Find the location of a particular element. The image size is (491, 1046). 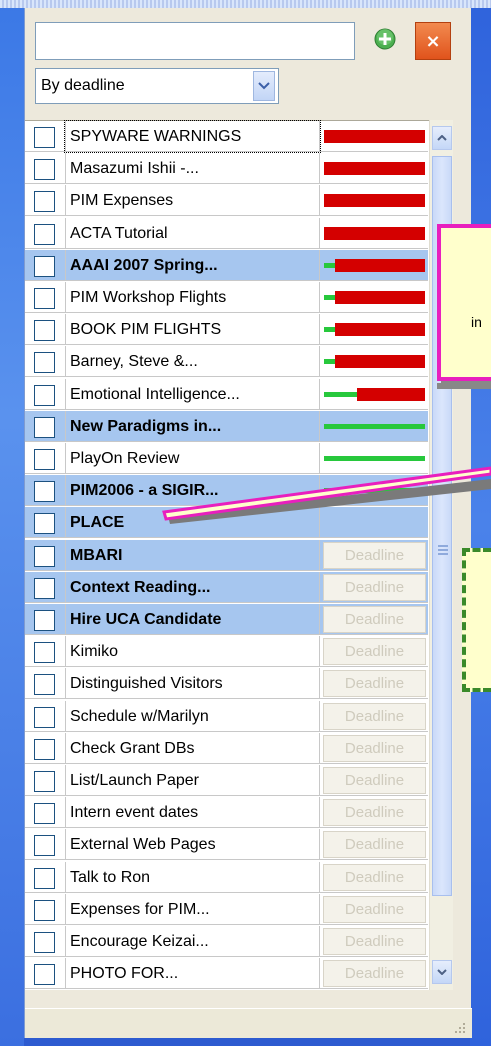

task-row: PlayOn Review is located at coordinates (226, 458).